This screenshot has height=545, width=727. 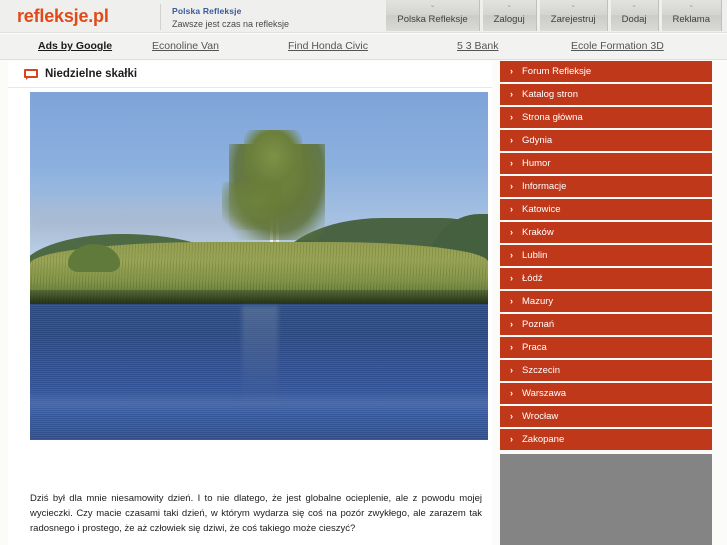 What do you see at coordinates (538, 301) in the screenshot?
I see `sidebar-item-label: Mazury` at bounding box center [538, 301].